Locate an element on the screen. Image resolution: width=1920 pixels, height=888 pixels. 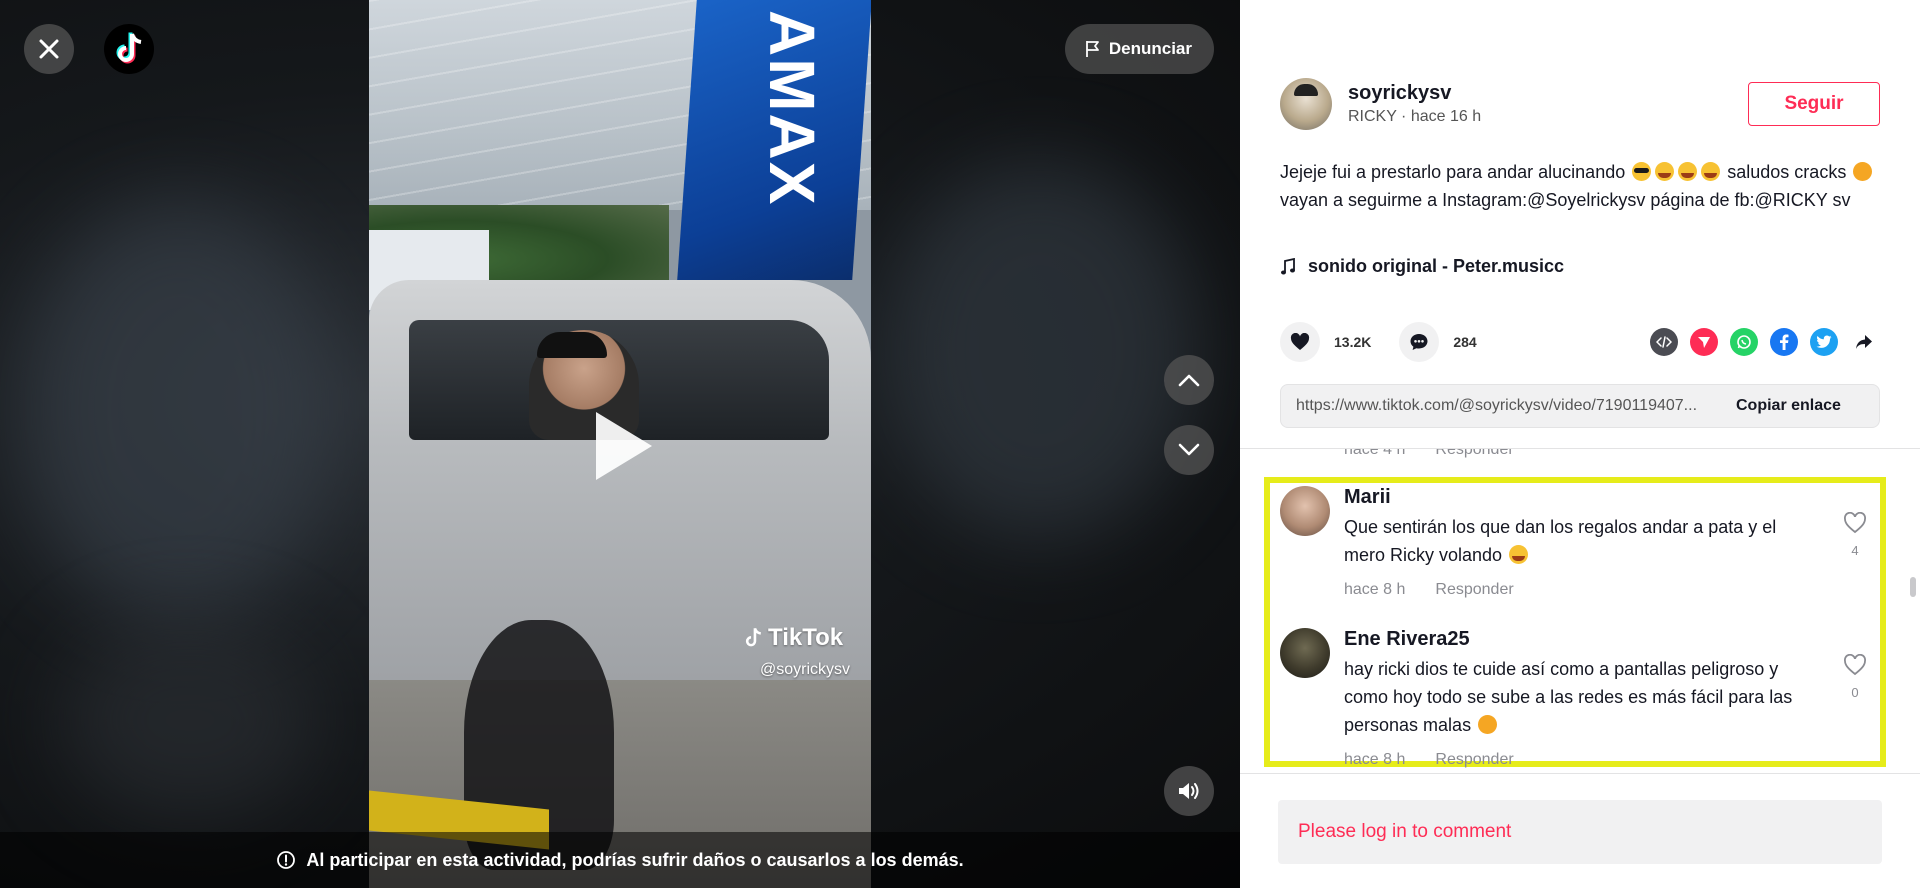
twitter-icon is located at coordinates (1824, 341).